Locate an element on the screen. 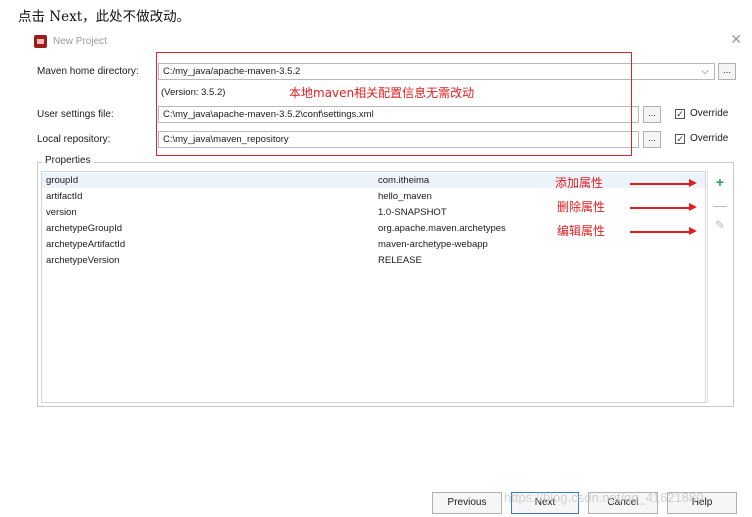 The height and width of the screenshot is (517, 752). property-value: org.apache.maven.archetypes is located at coordinates (442, 228).